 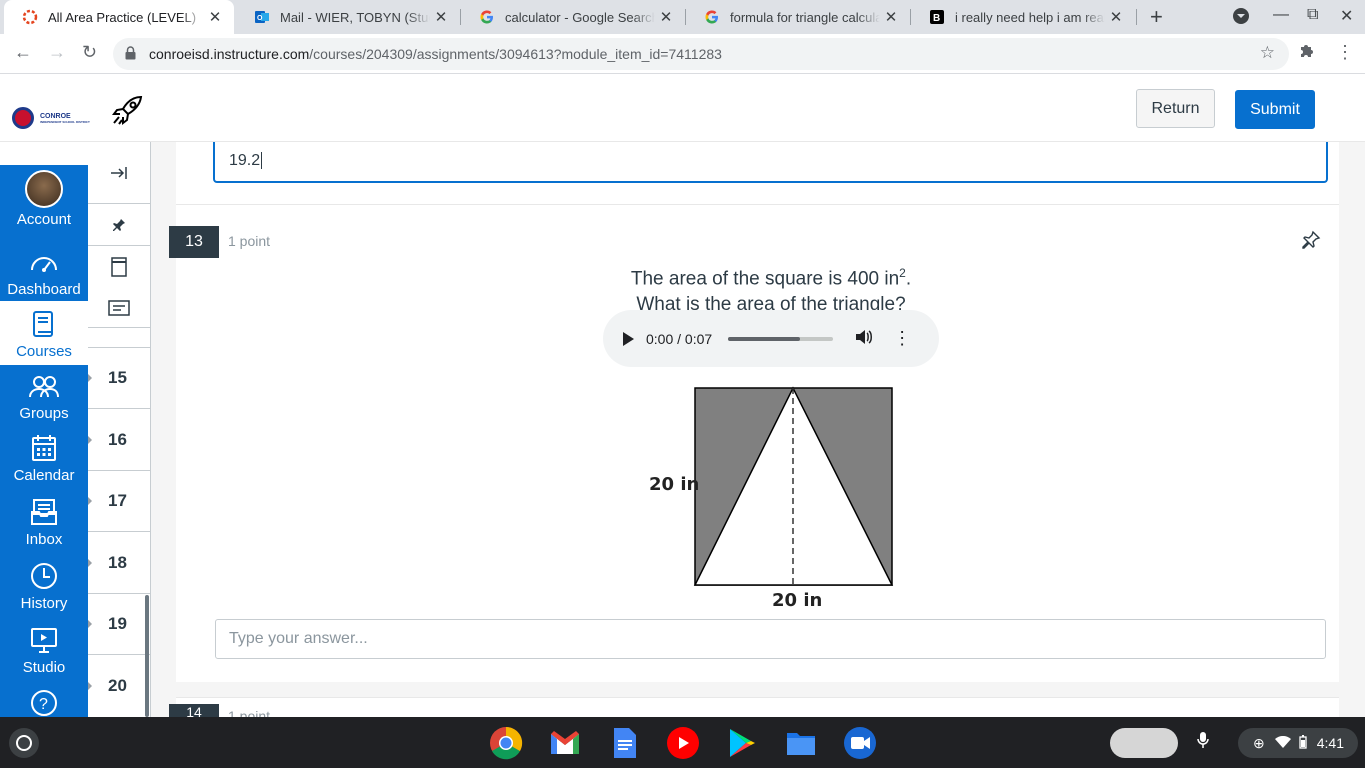 I want to click on question-line-1-text: The area of the square is 400 in, so click(x=765, y=279).